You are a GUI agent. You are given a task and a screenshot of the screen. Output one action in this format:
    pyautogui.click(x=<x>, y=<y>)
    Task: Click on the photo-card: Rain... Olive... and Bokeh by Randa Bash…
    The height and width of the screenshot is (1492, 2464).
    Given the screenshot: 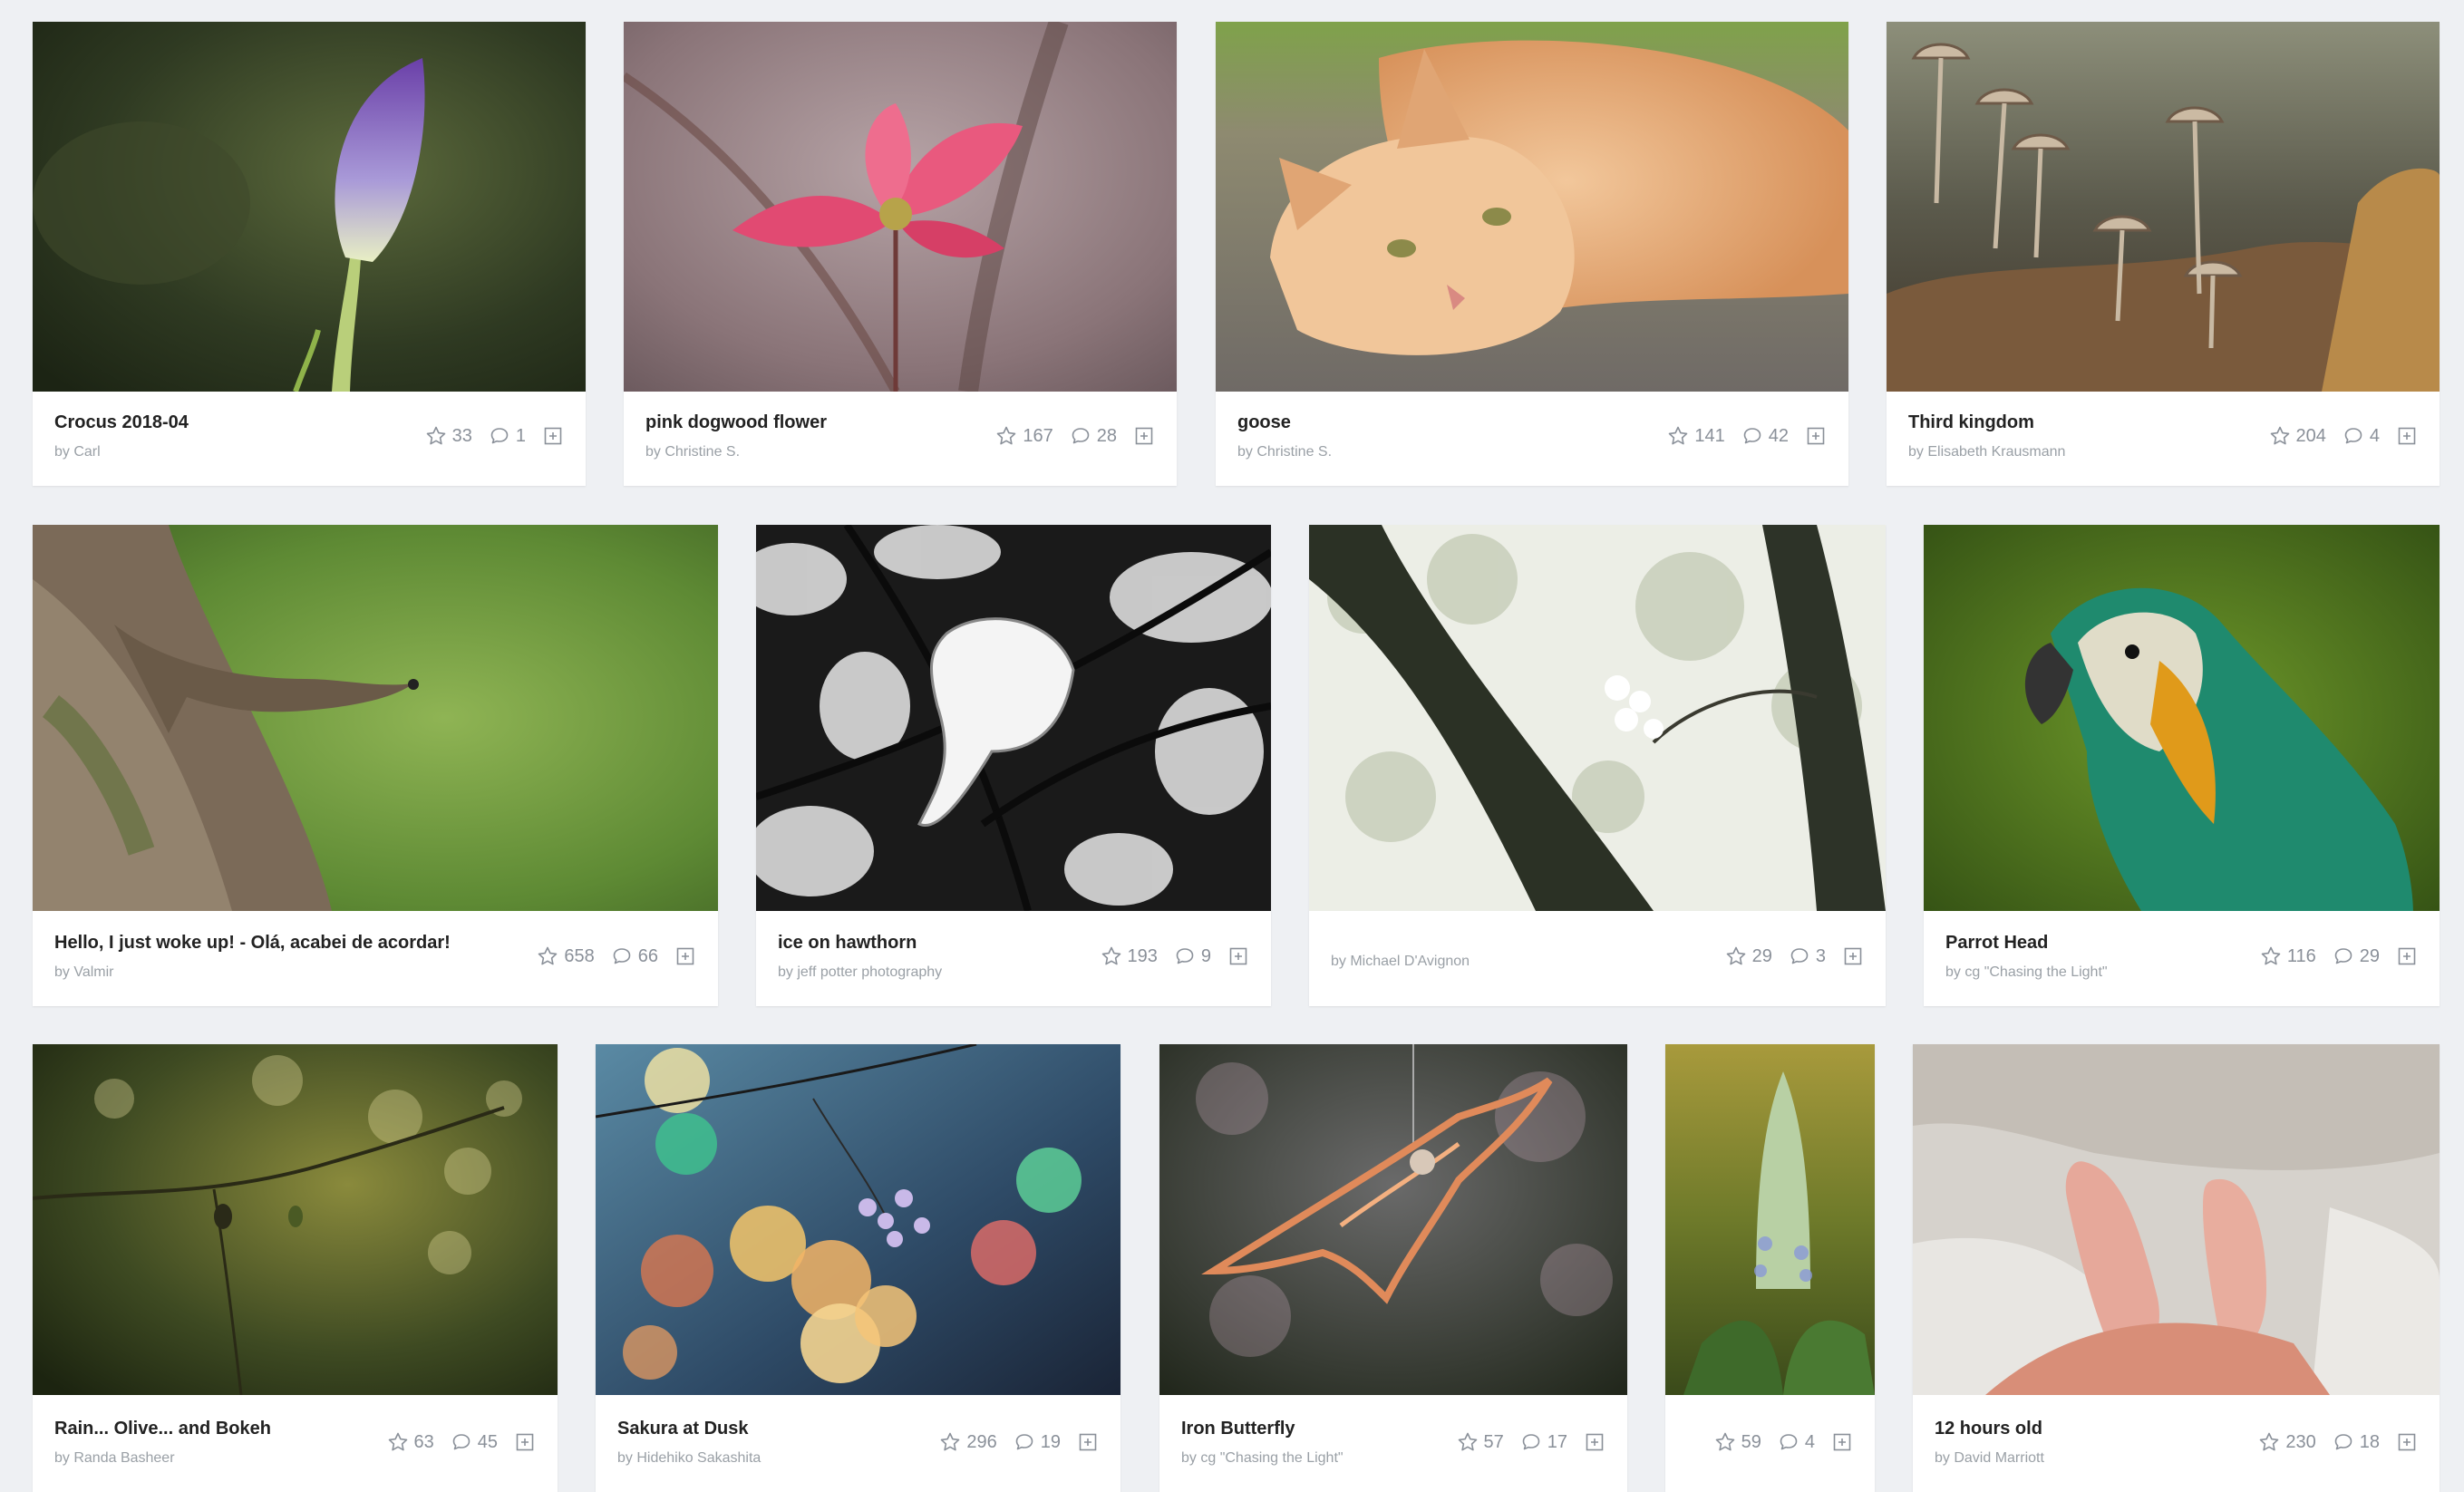 What is the action you would take?
    pyautogui.click(x=295, y=1268)
    